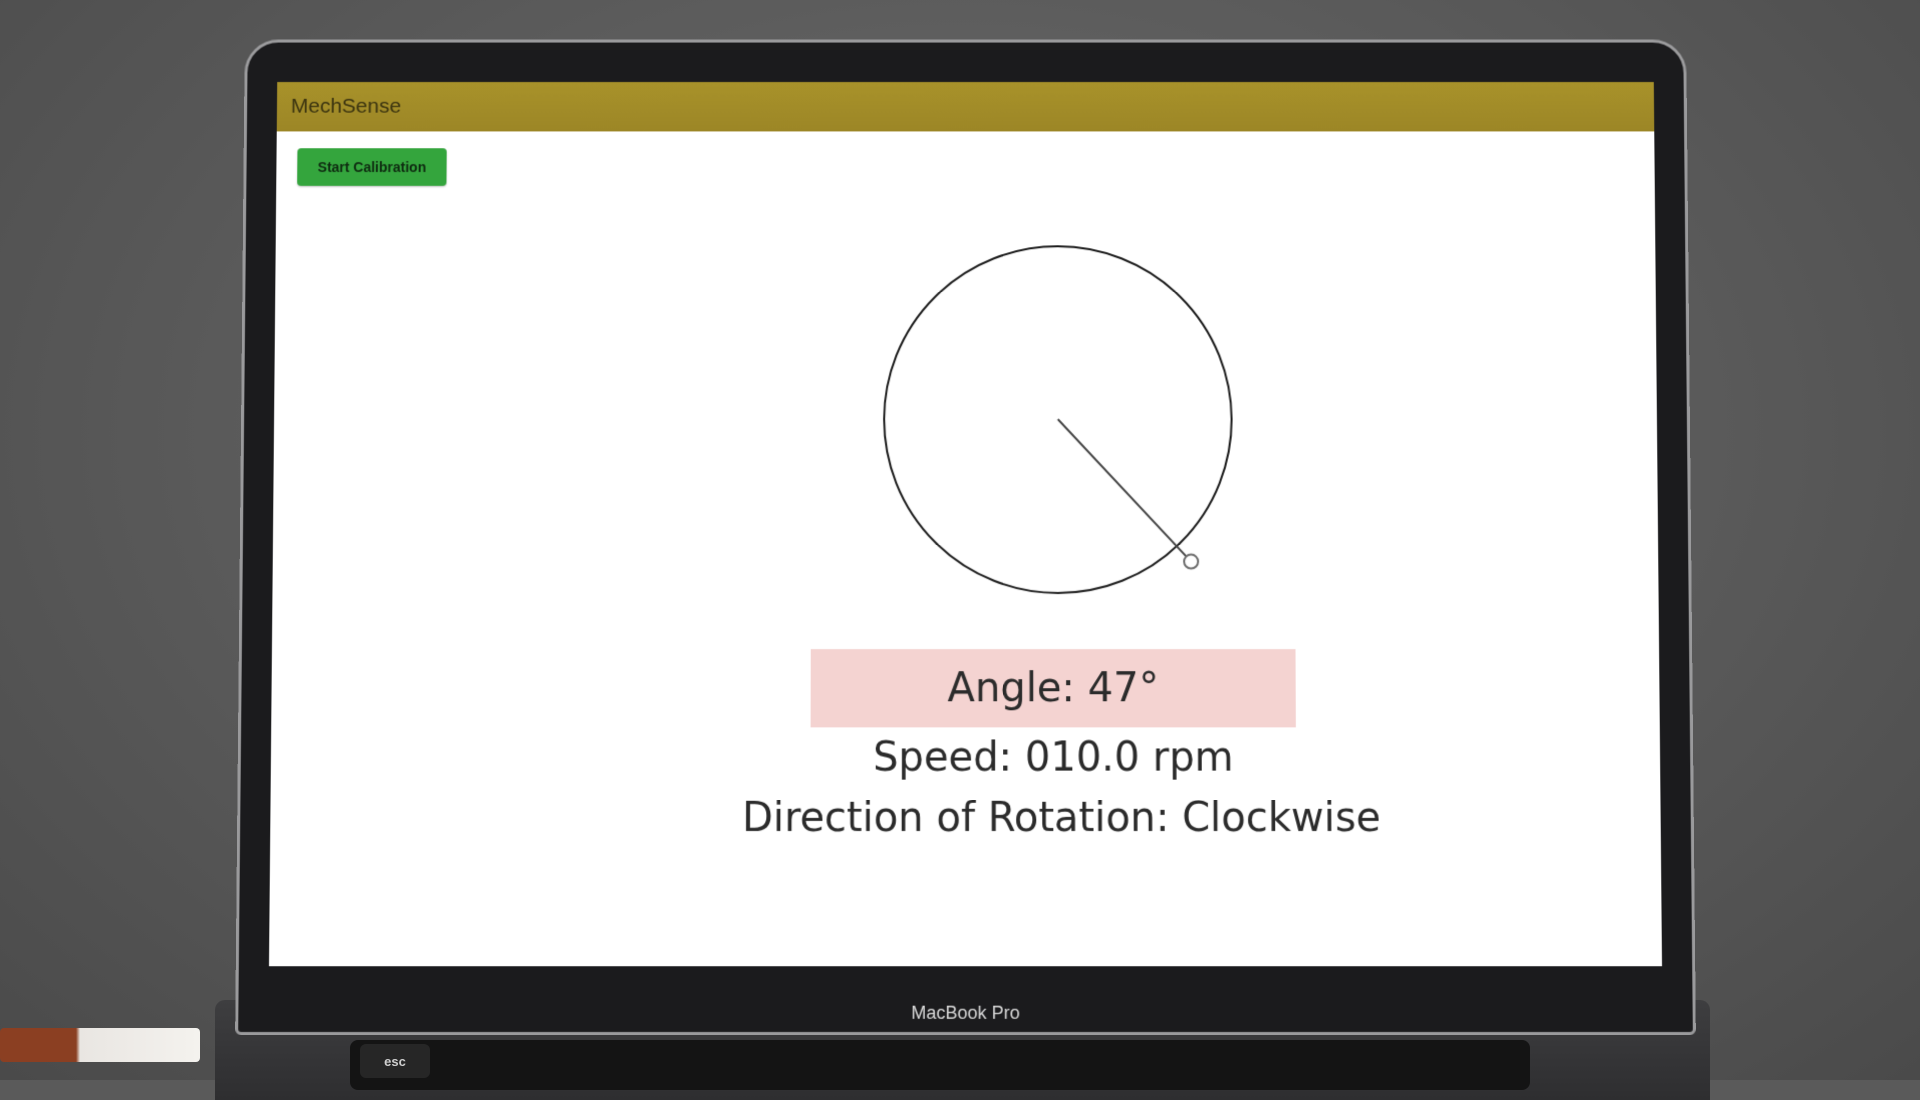  Describe the element at coordinates (965, 1012) in the screenshot. I see `device-label: MacBook Pro` at that location.